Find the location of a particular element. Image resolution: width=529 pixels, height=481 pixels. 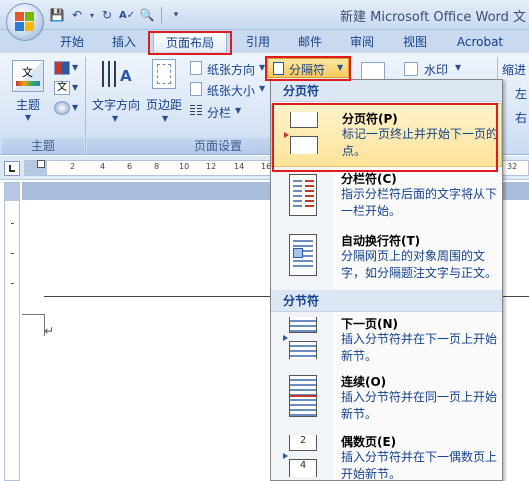

office-button is located at coordinates (25, 22).